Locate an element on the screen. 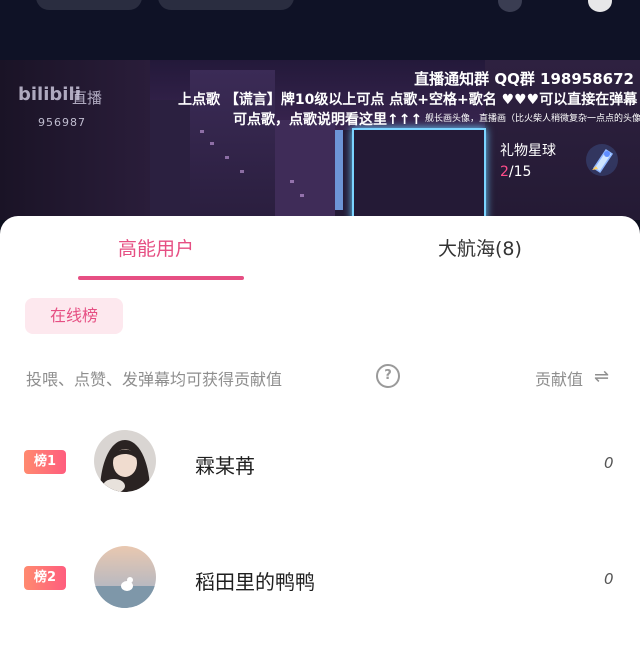 The width and height of the screenshot is (640, 656). neon-sign is located at coordinates (339, 170).